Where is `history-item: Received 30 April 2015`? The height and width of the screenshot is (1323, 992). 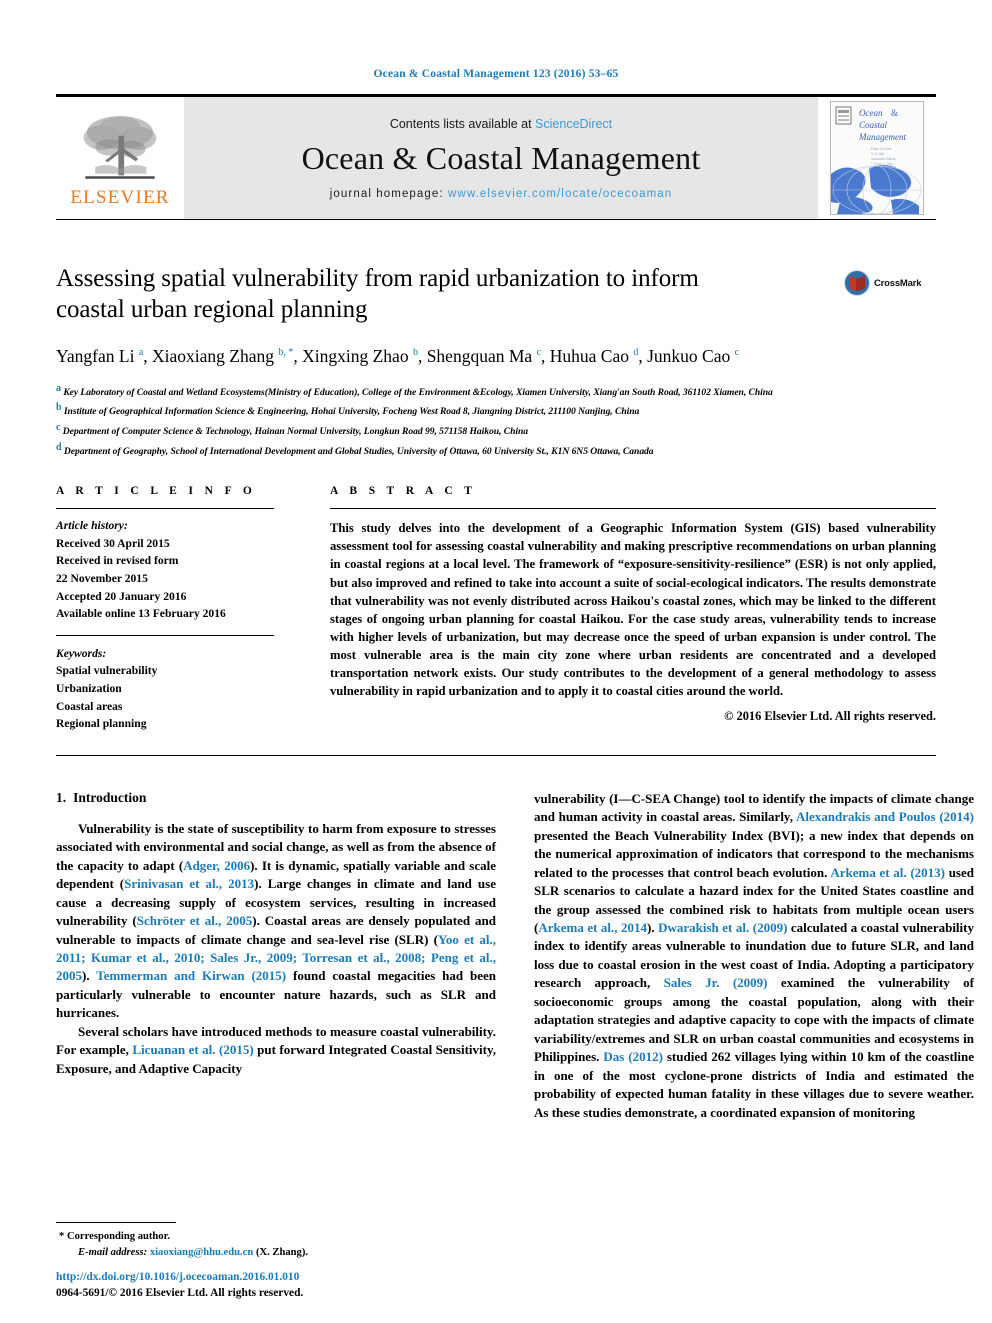
history-item: Received 30 April 2015 is located at coordinates (113, 543).